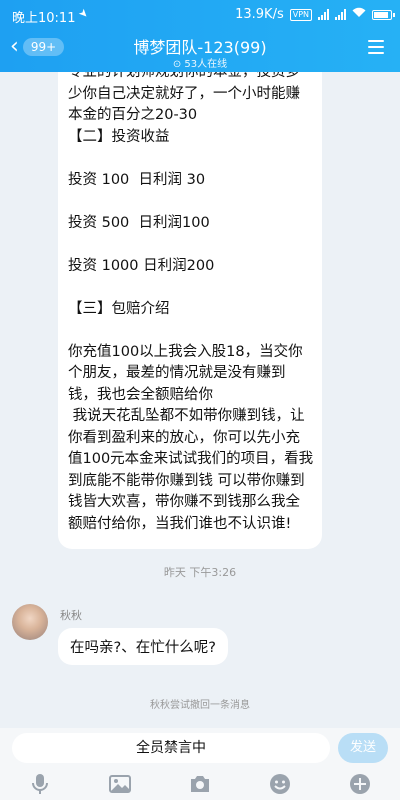 The image size is (400, 800). Describe the element at coordinates (40, 784) in the screenshot. I see `mic-icon` at that location.